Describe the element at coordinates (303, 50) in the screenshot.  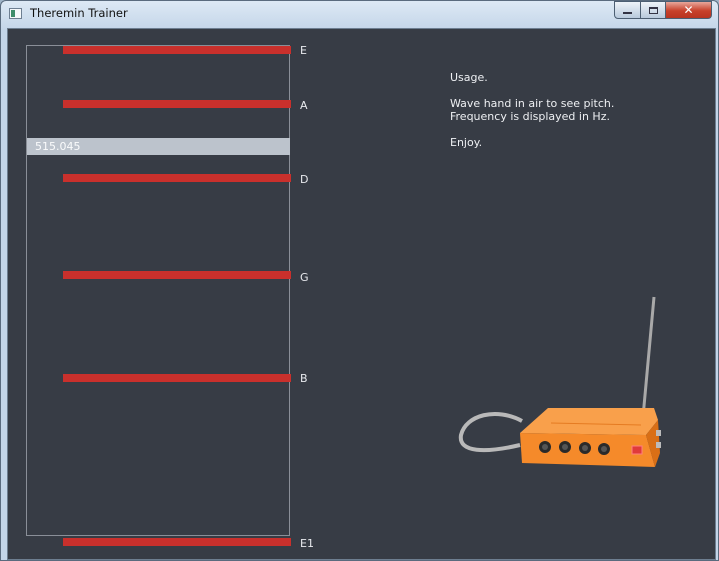
I see `note-label-e: E` at that location.